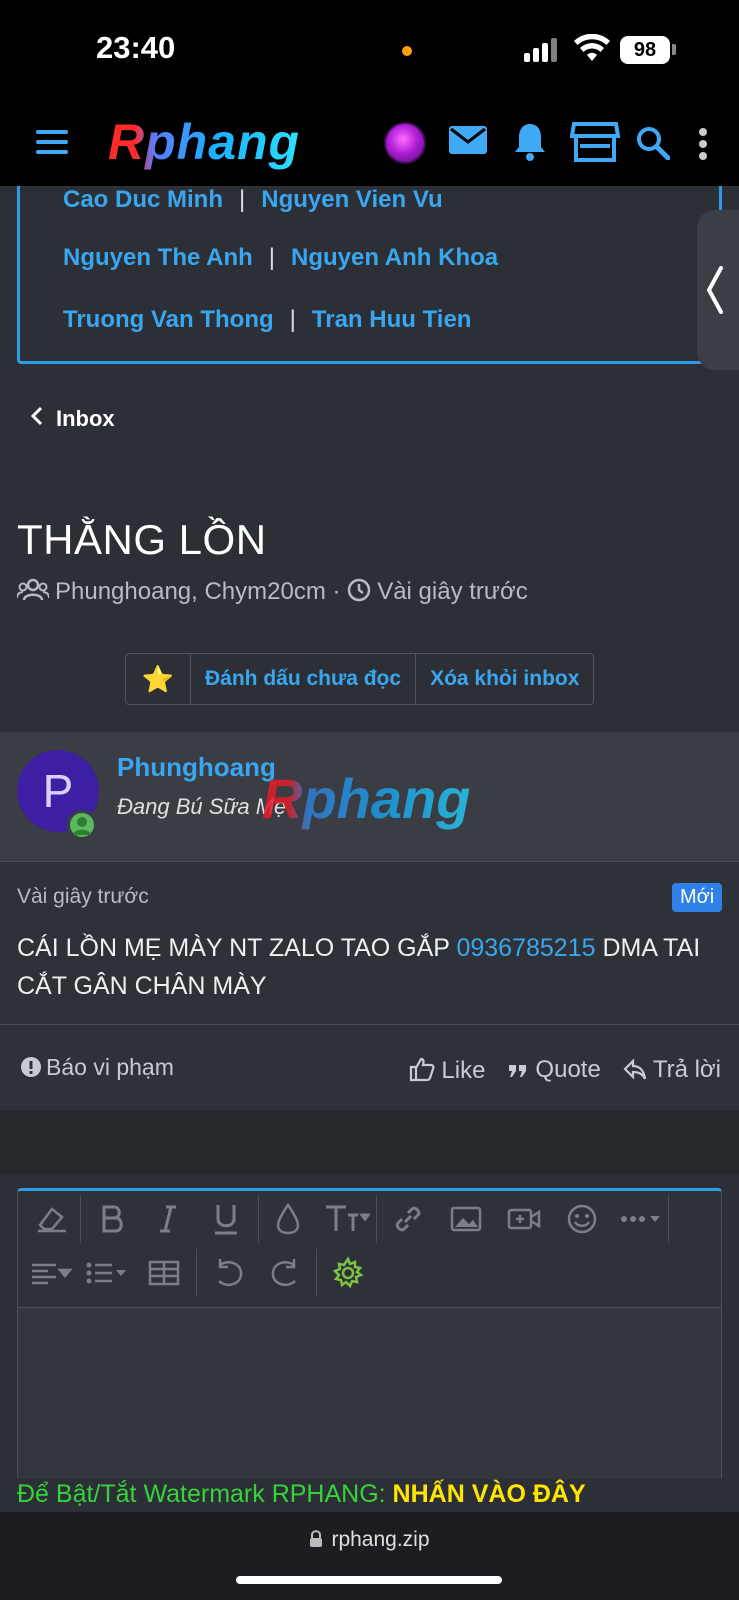 The image size is (739, 1600). What do you see at coordinates (463, 1070) in the screenshot?
I see `like-label: Like` at bounding box center [463, 1070].